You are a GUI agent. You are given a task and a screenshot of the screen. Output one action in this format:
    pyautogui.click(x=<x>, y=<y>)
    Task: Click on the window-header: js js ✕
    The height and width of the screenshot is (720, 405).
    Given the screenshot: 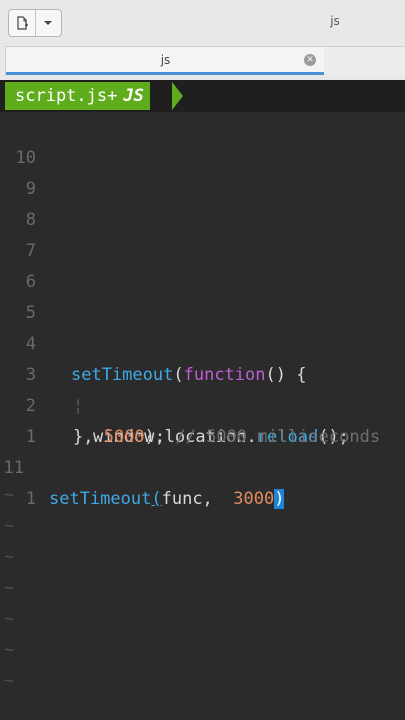 What is the action you would take?
    pyautogui.click(x=202, y=40)
    